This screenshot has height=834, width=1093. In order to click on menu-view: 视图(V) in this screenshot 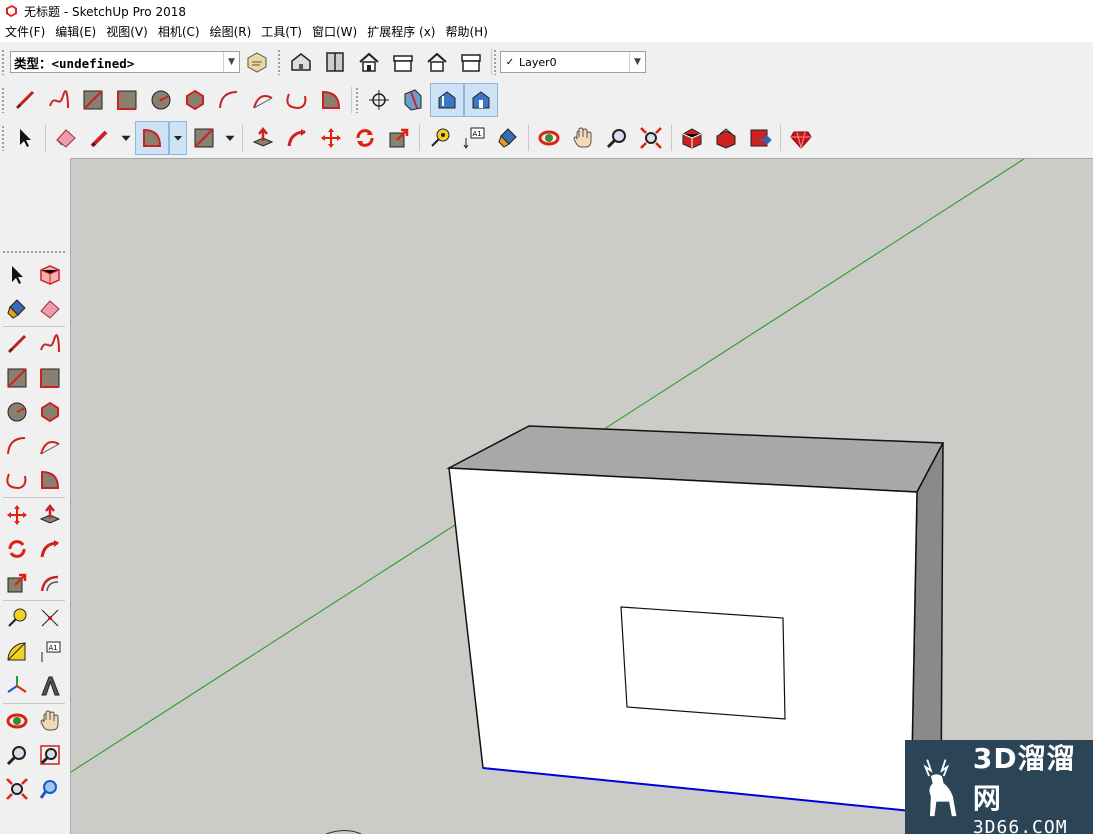, I will do `click(129, 32)`.